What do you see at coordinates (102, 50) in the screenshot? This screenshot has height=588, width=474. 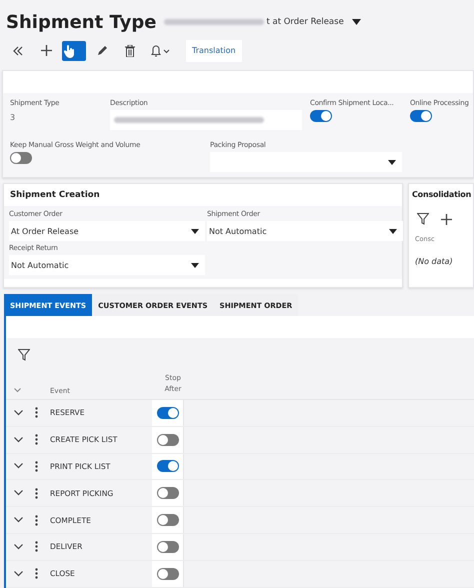 I see `pencil-icon` at bounding box center [102, 50].